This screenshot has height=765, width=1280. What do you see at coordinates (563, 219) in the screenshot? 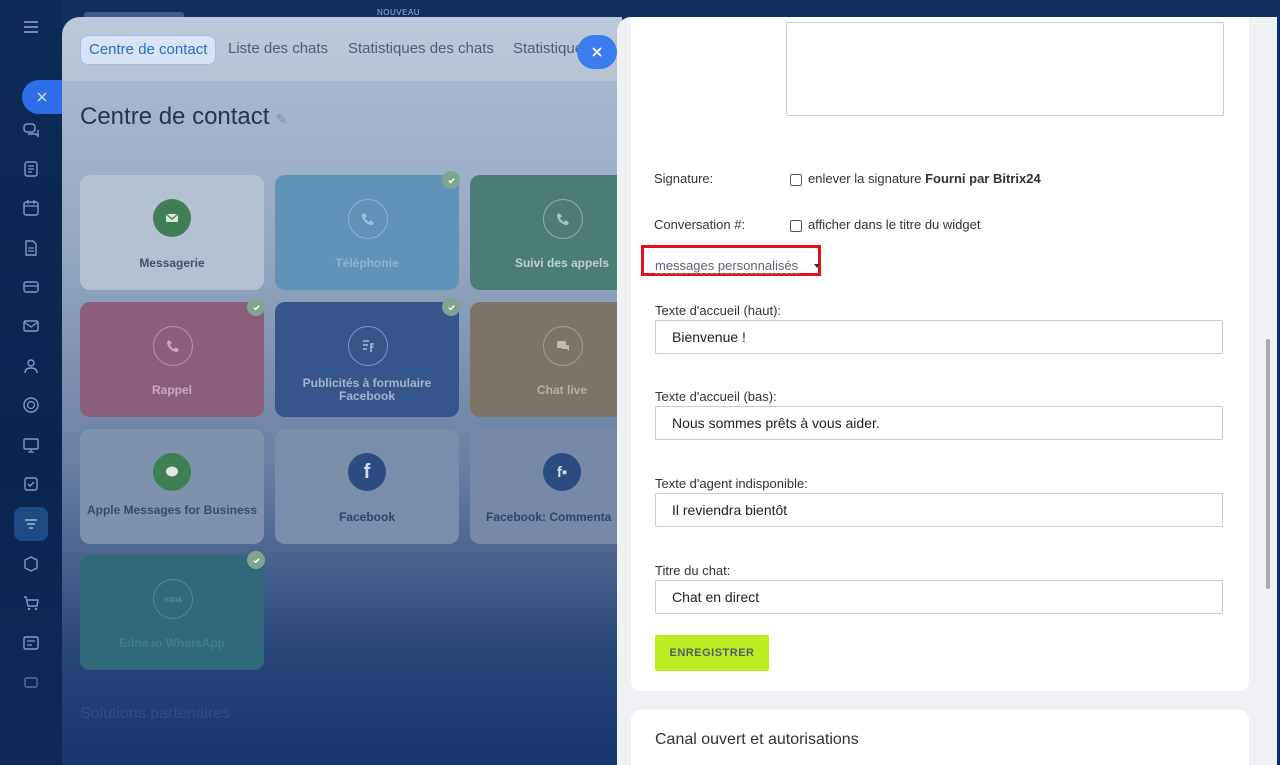
I see `call-tracking-icon` at bounding box center [563, 219].